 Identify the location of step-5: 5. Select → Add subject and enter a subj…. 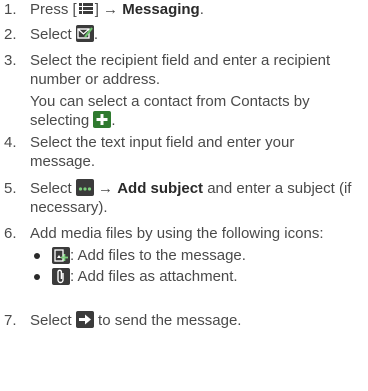
(184, 201).